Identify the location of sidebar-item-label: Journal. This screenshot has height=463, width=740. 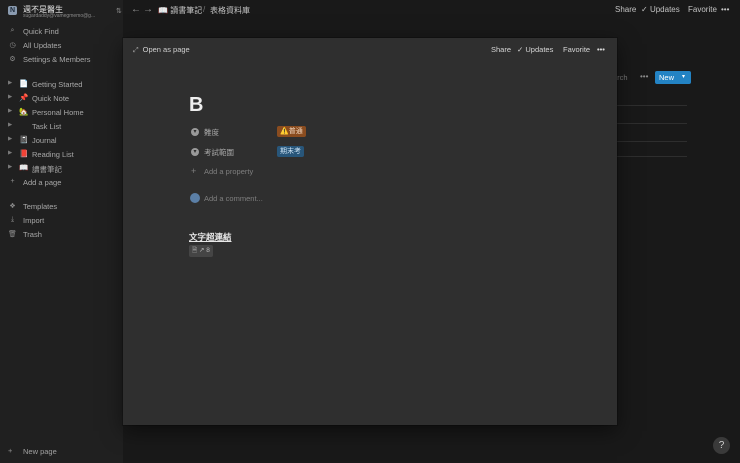
(44, 140).